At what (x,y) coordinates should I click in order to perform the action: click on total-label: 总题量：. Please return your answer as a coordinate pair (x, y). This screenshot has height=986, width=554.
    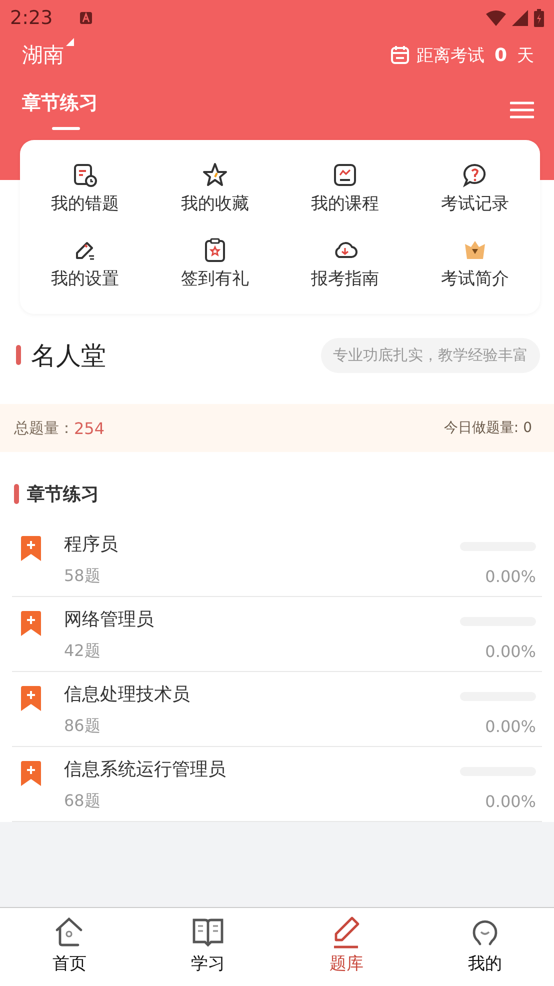
    Looking at the image, I should click on (44, 428).